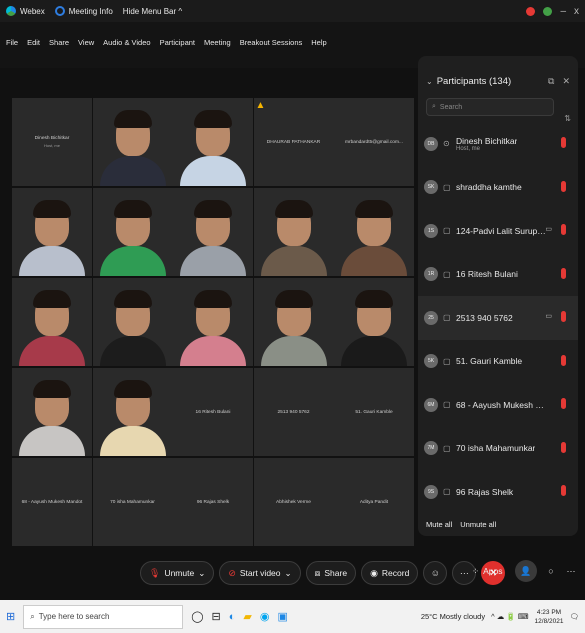 Image resolution: width=585 pixels, height=633 pixels. Describe the element at coordinates (498, 188) in the screenshot. I see `participant-row: SK ▢ shraddha kamthe` at that location.